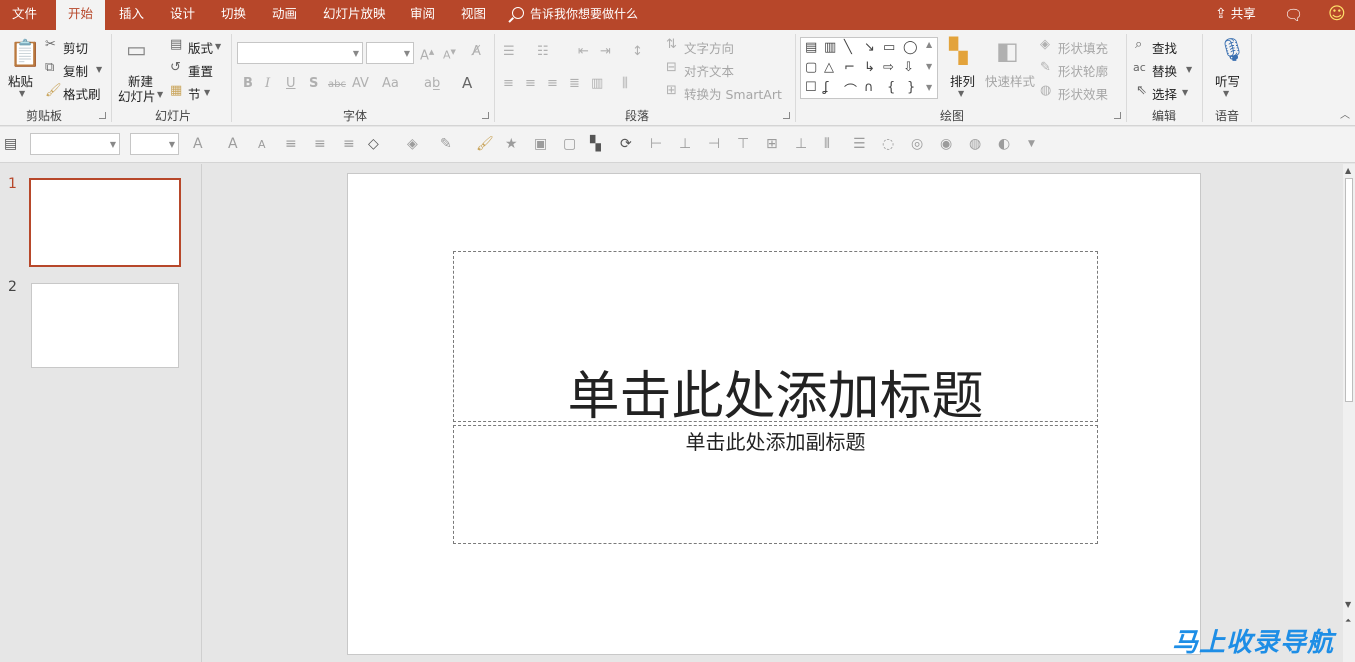 The image size is (1355, 662). I want to click on line-shape-icon: ╲, so click(848, 47).